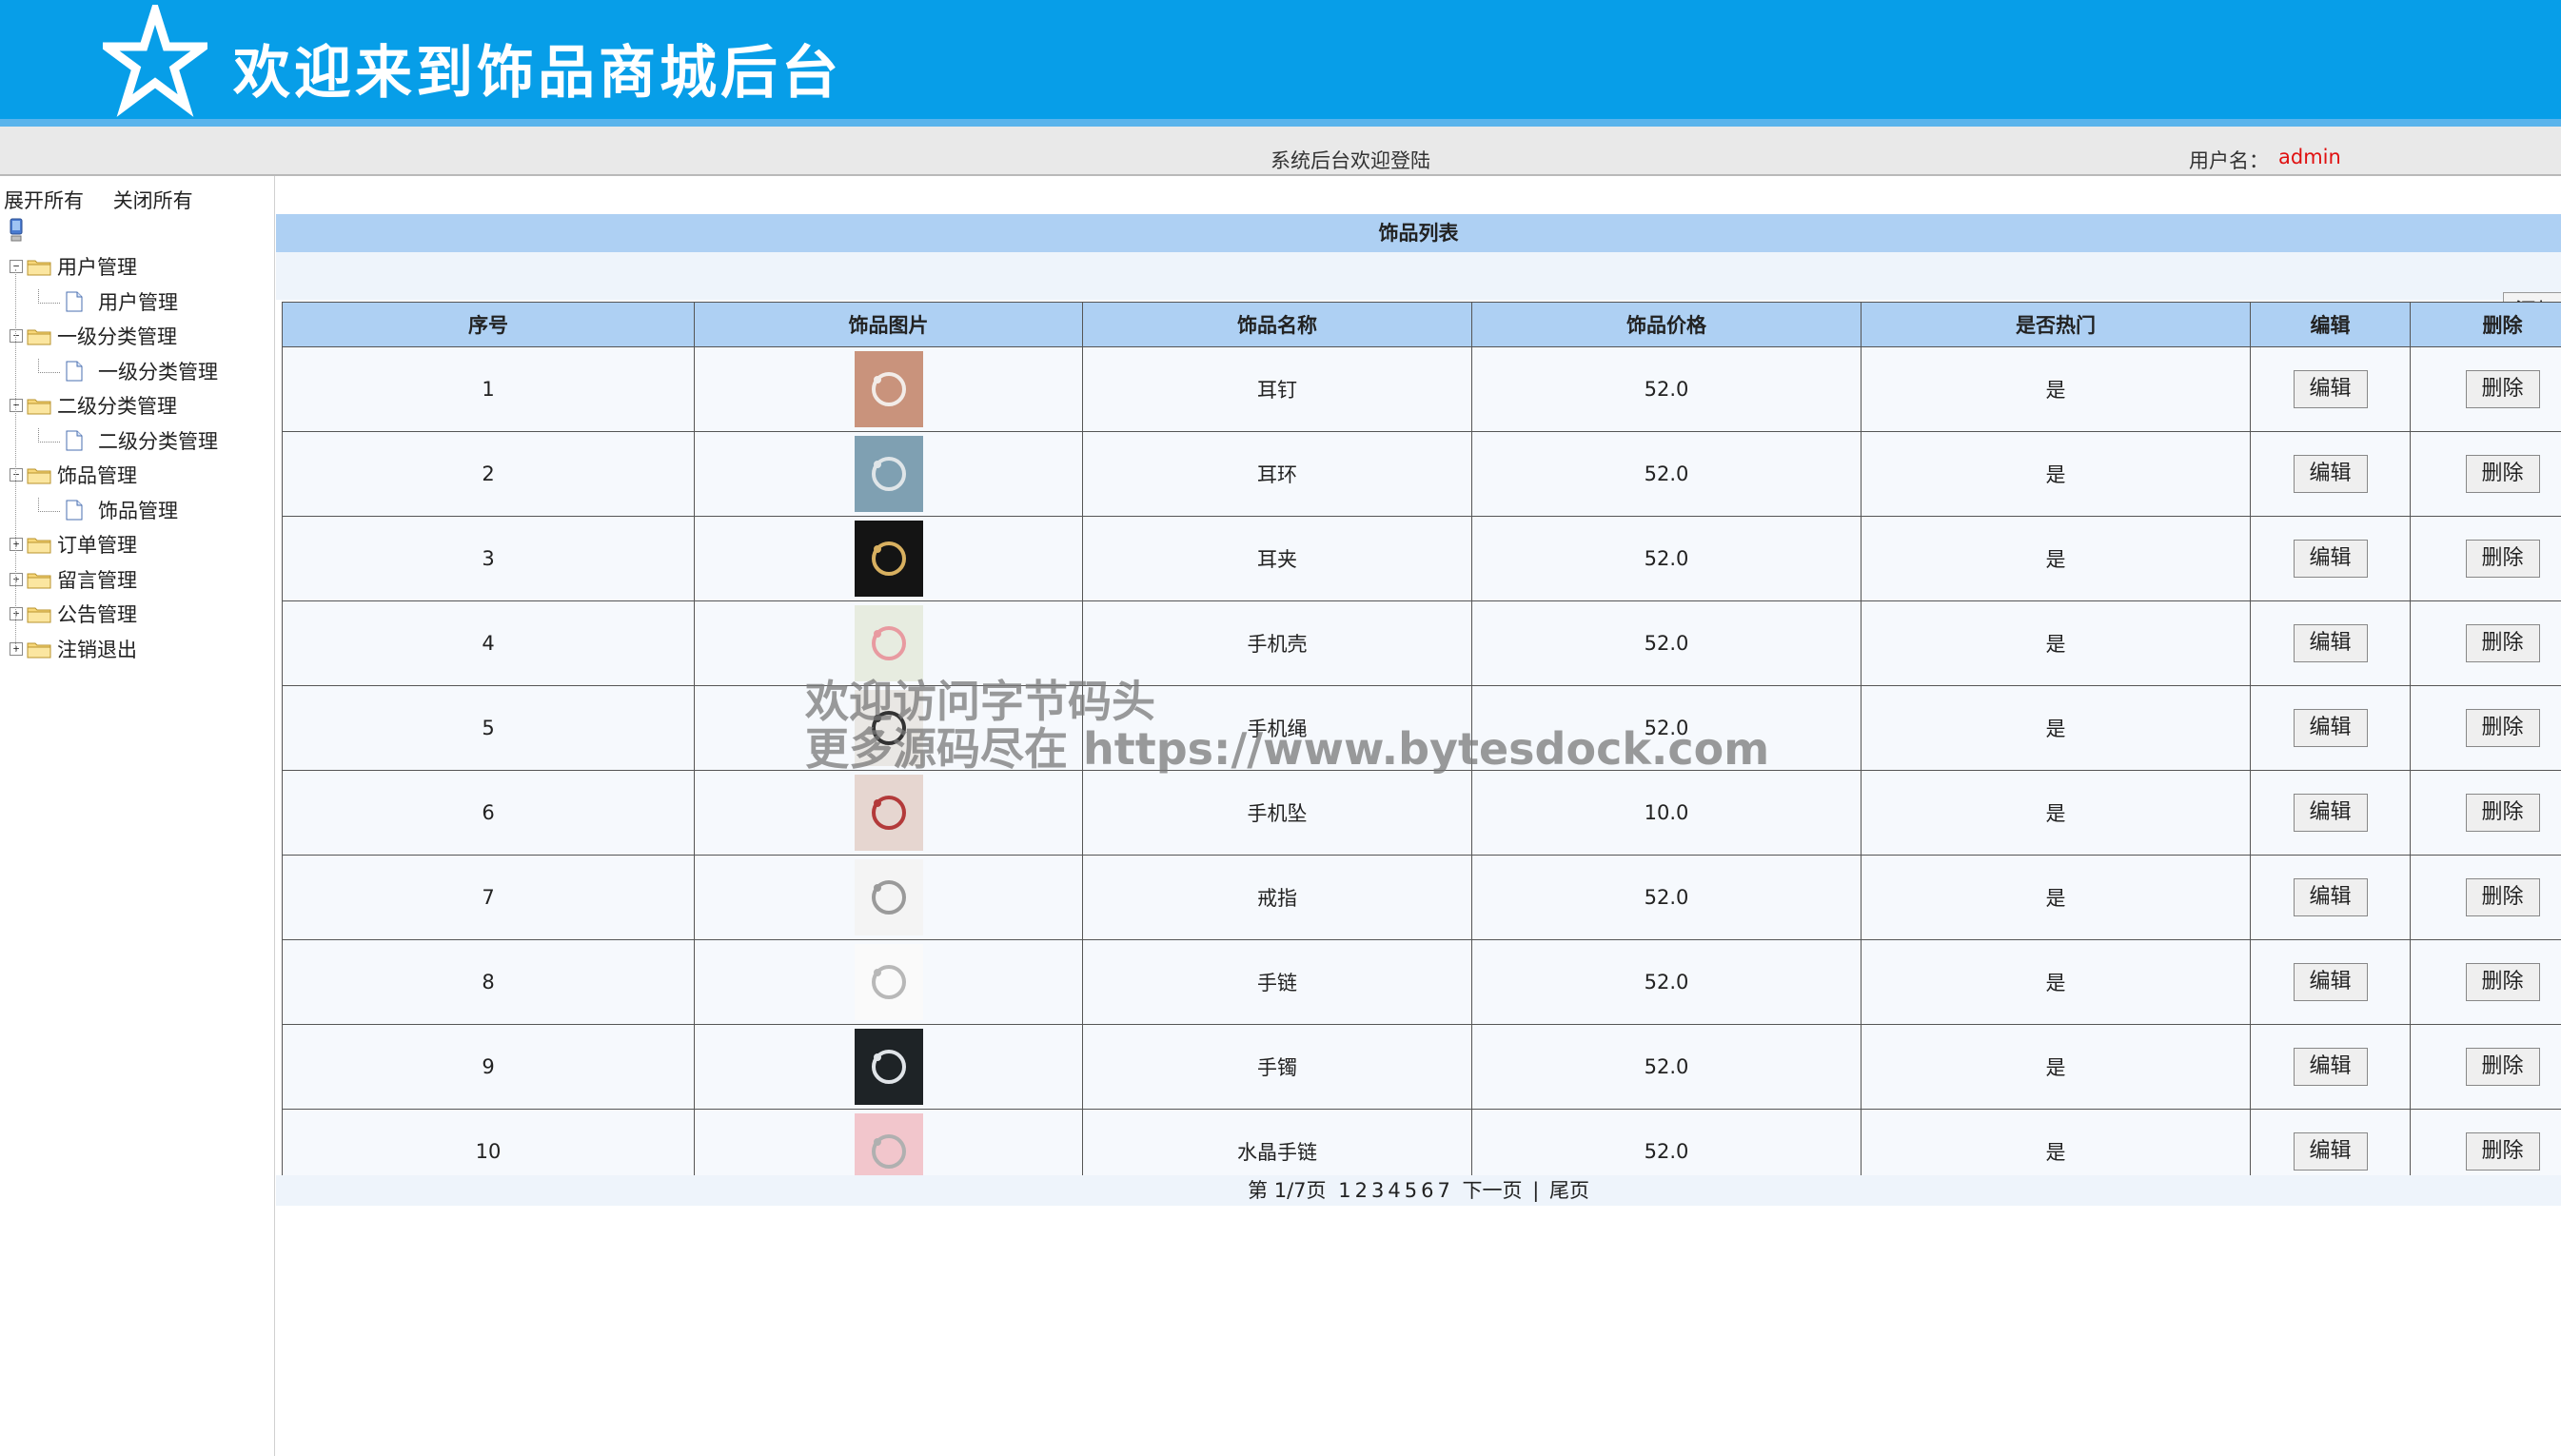 Image resolution: width=2561 pixels, height=1456 pixels. I want to click on tree-leaf: 用户管理, so click(108, 301).